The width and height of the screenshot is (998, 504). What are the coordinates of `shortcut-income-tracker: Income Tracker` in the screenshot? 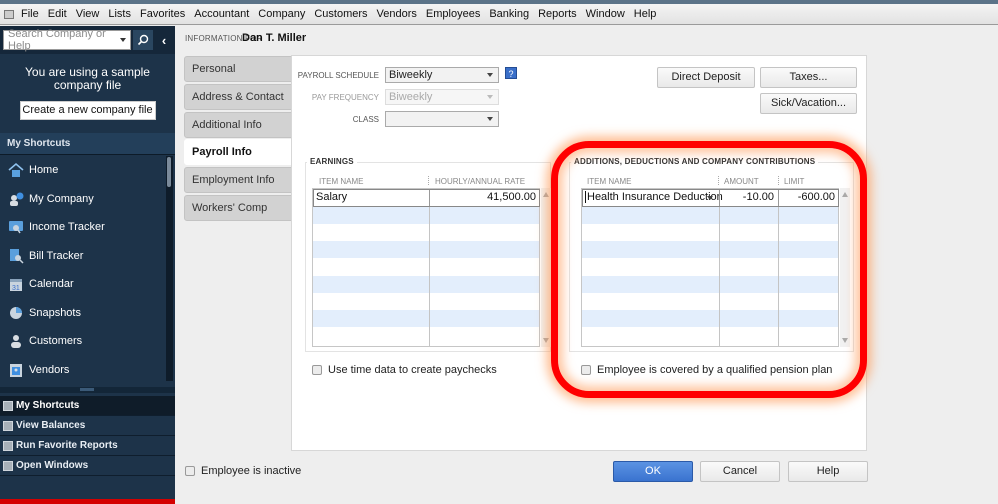 It's located at (83, 227).